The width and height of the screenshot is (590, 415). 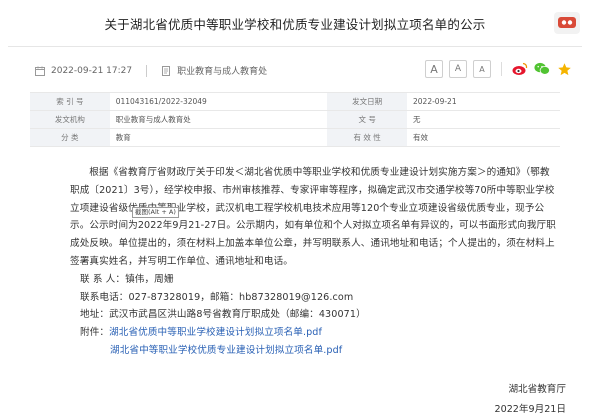 What do you see at coordinates (537, 389) in the screenshot?
I see `signature-org: 湖北省教育厅` at bounding box center [537, 389].